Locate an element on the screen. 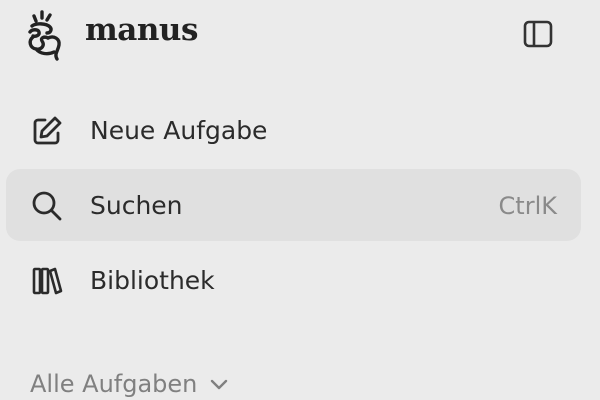 The height and width of the screenshot is (400, 600). section-label: Alle Aufgaben is located at coordinates (114, 384).